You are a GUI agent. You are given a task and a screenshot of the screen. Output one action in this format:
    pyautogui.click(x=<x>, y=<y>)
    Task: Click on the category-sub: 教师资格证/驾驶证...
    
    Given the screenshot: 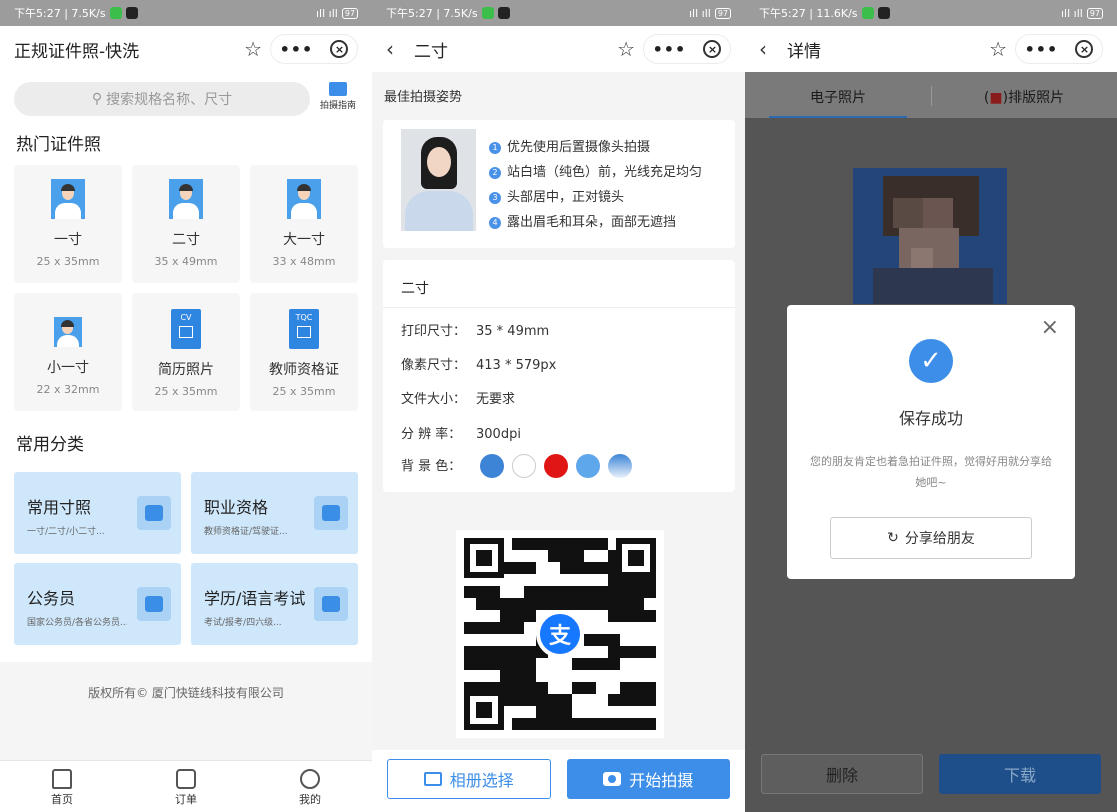 What is the action you would take?
    pyautogui.click(x=246, y=532)
    